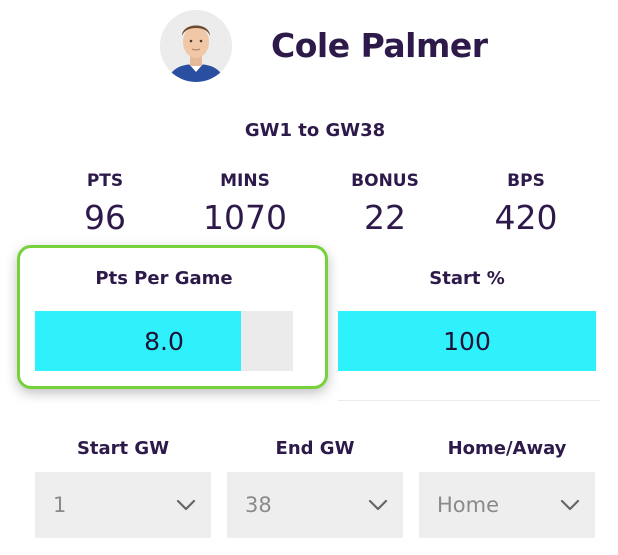  I want to click on player-avatar, so click(196, 46).